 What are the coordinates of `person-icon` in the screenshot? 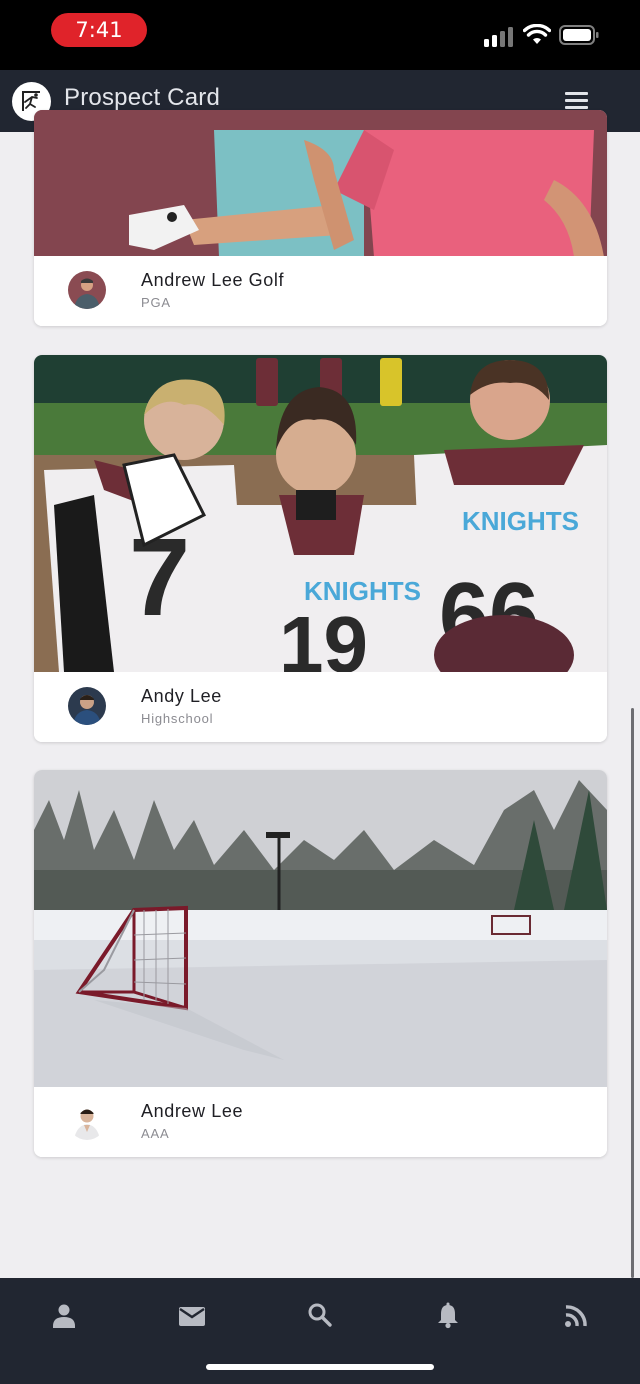 It's located at (64, 1316).